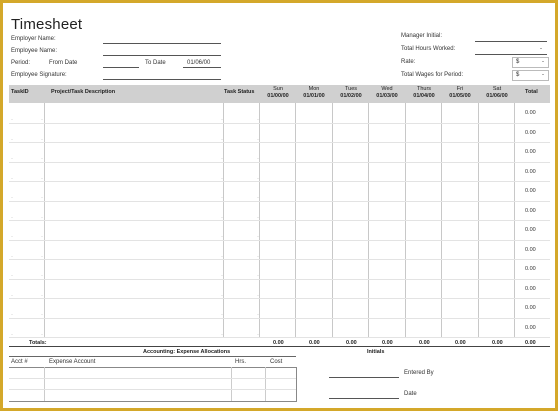  Describe the element at coordinates (497, 96) in the screenshot. I see `day-date: 01/06/00` at that location.